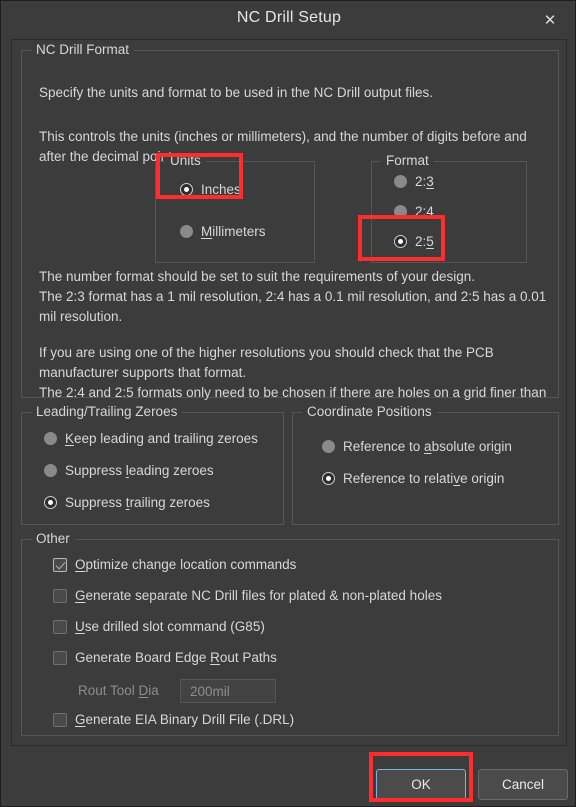 This screenshot has width=576, height=807. Describe the element at coordinates (414, 211) in the screenshot. I see `format-radio-2-4: 2:4` at that location.